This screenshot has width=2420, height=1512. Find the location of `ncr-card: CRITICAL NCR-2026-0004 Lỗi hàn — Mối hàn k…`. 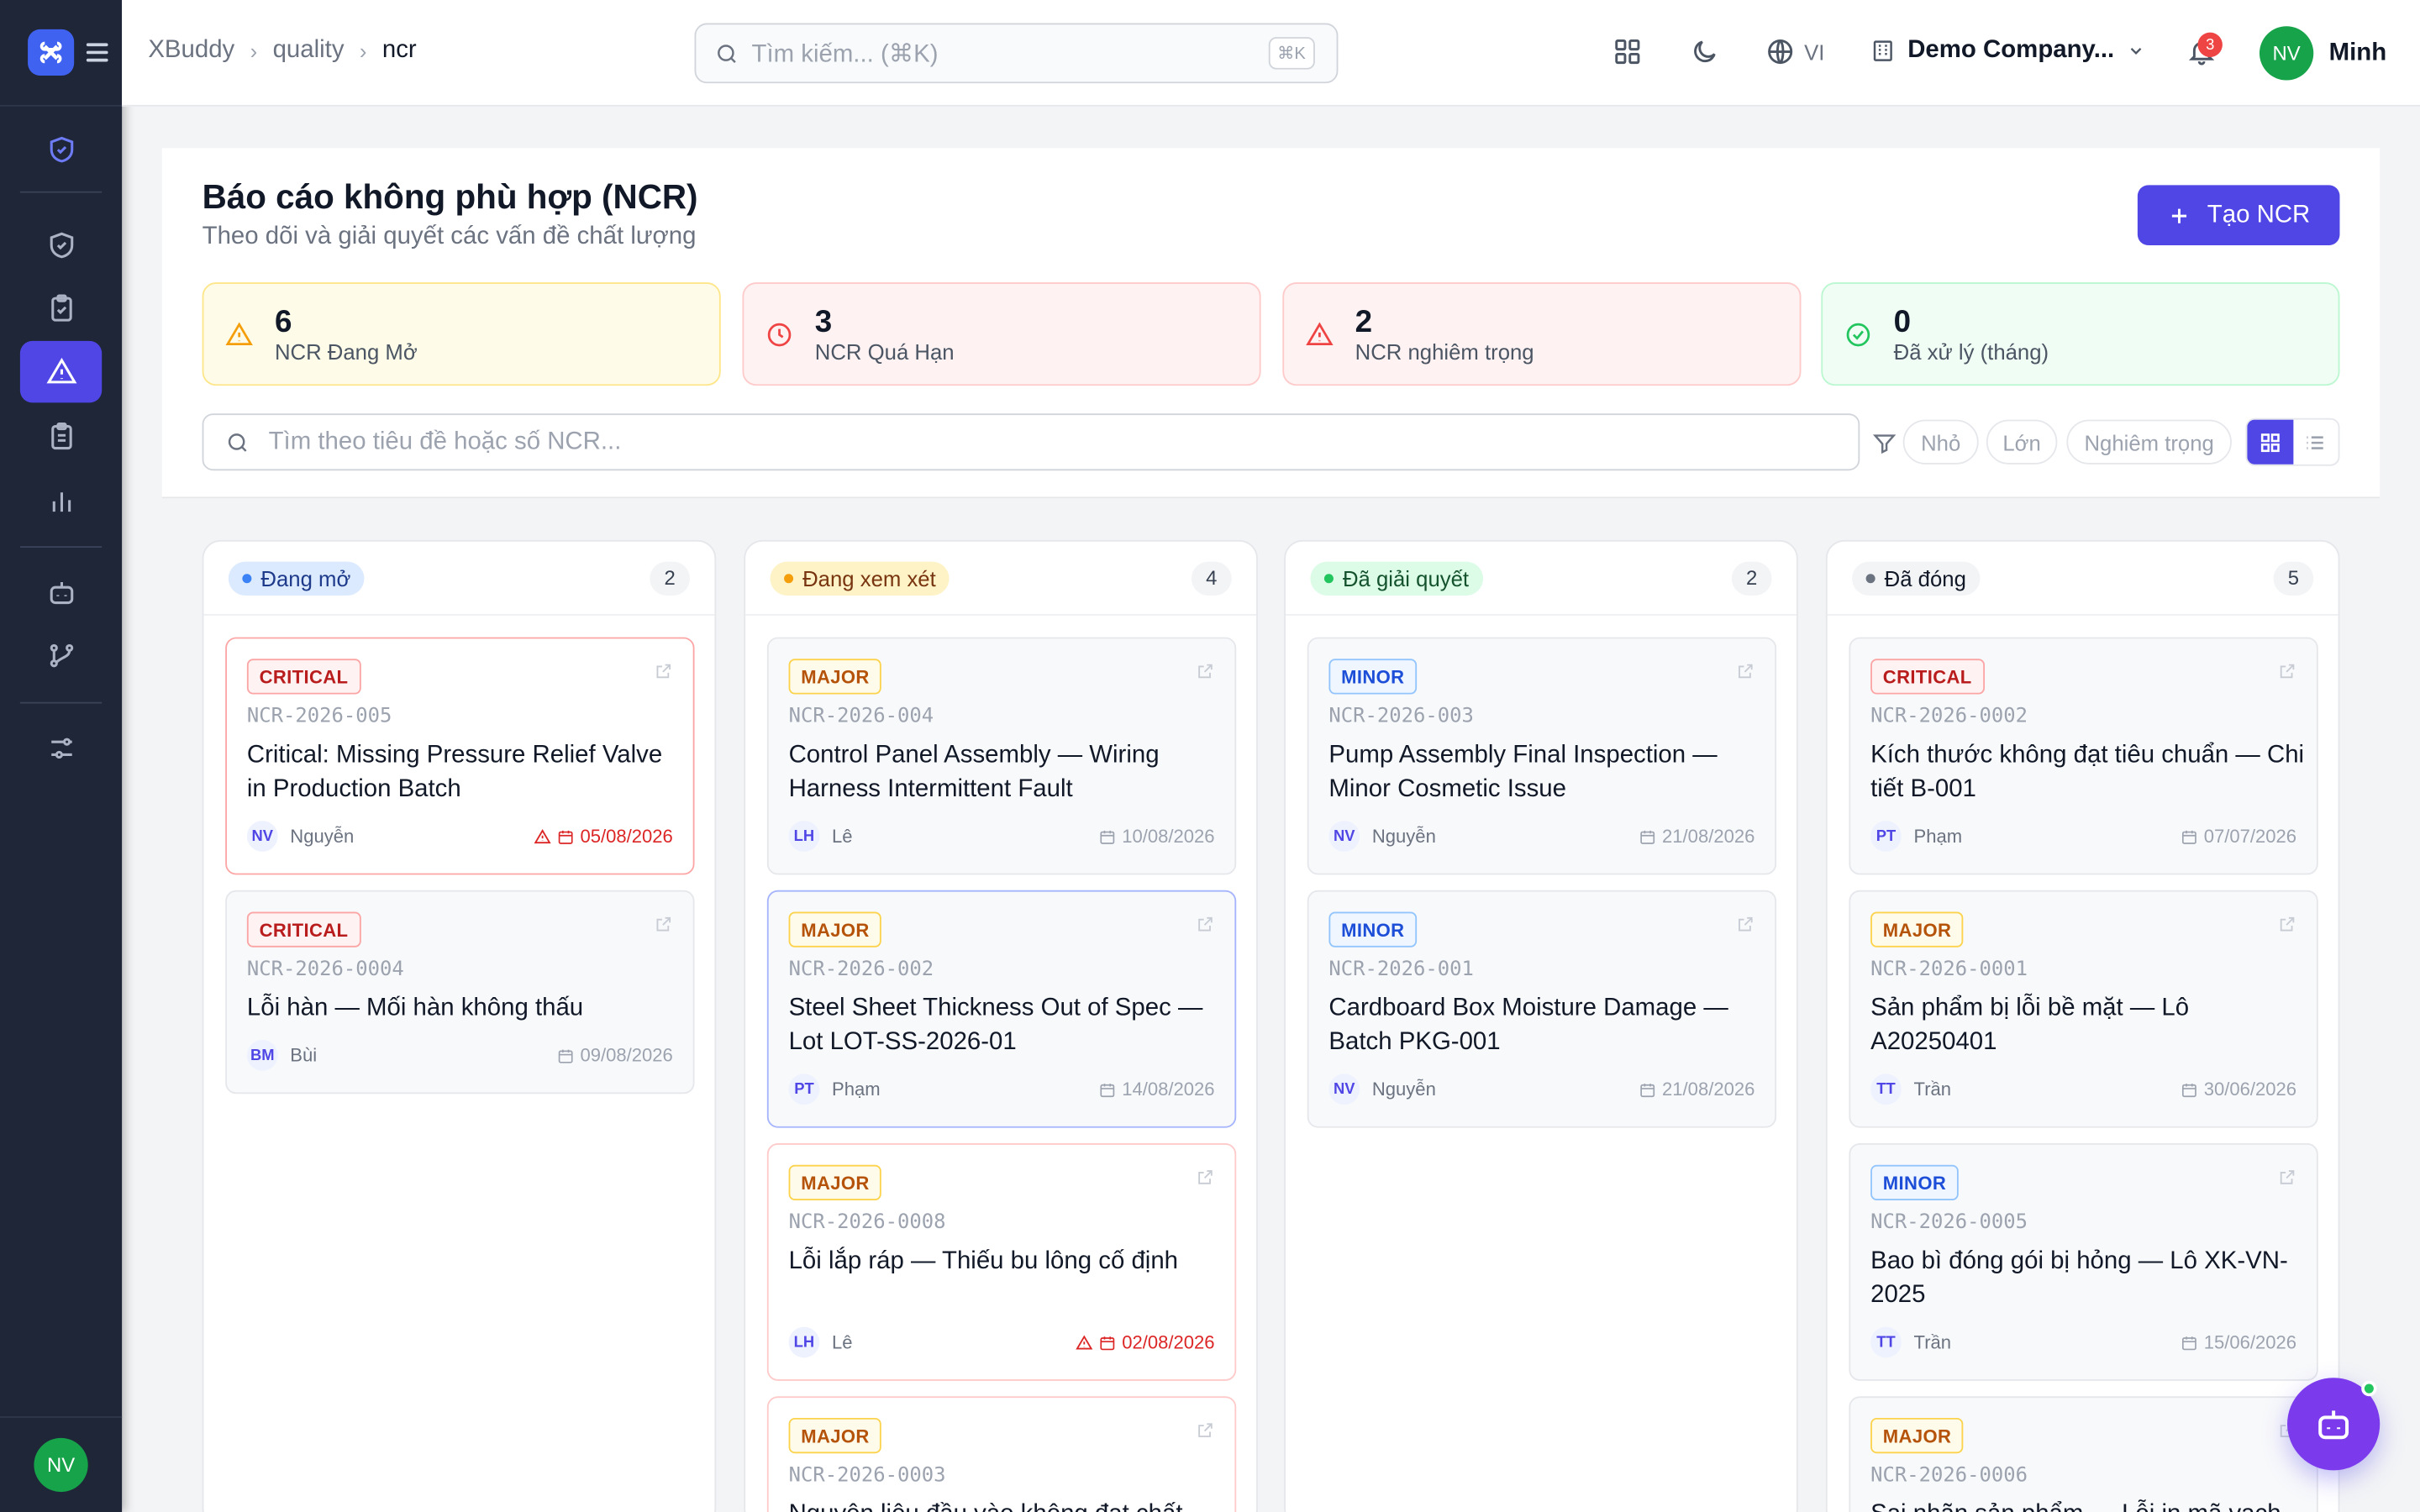

ncr-card: CRITICAL NCR-2026-0004 Lỗi hàn — Mối hàn k… is located at coordinates (460, 992).